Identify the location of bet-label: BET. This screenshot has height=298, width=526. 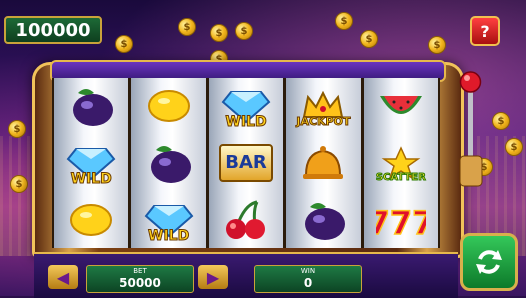
(140, 271).